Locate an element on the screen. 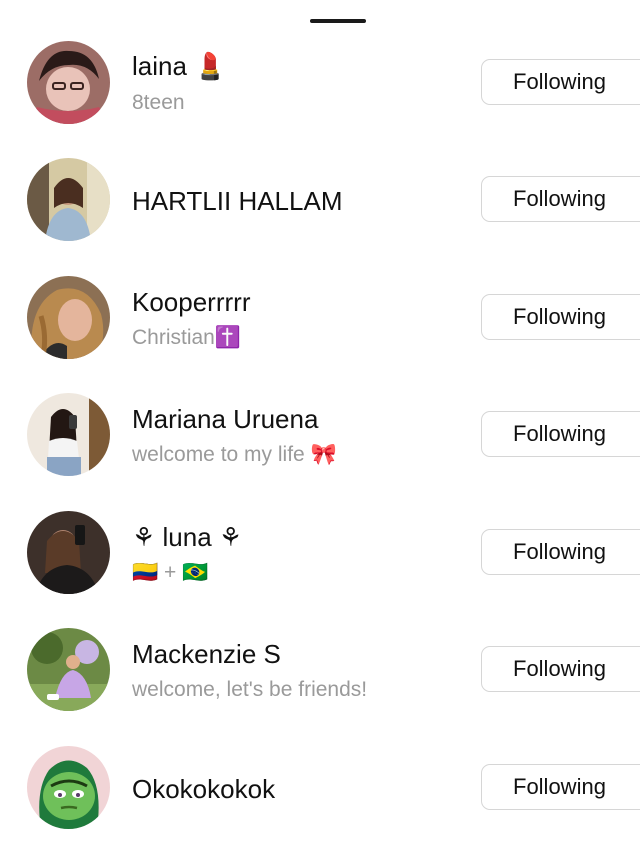 The width and height of the screenshot is (640, 854). list-item: ⚘ luna ⚘ 🇨🇴 + 🇧🇷 Following is located at coordinates (320, 551).